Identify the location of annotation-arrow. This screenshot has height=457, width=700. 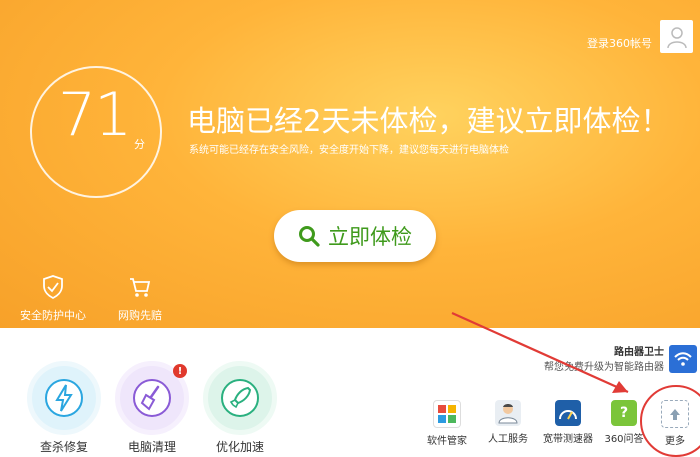
(540, 352).